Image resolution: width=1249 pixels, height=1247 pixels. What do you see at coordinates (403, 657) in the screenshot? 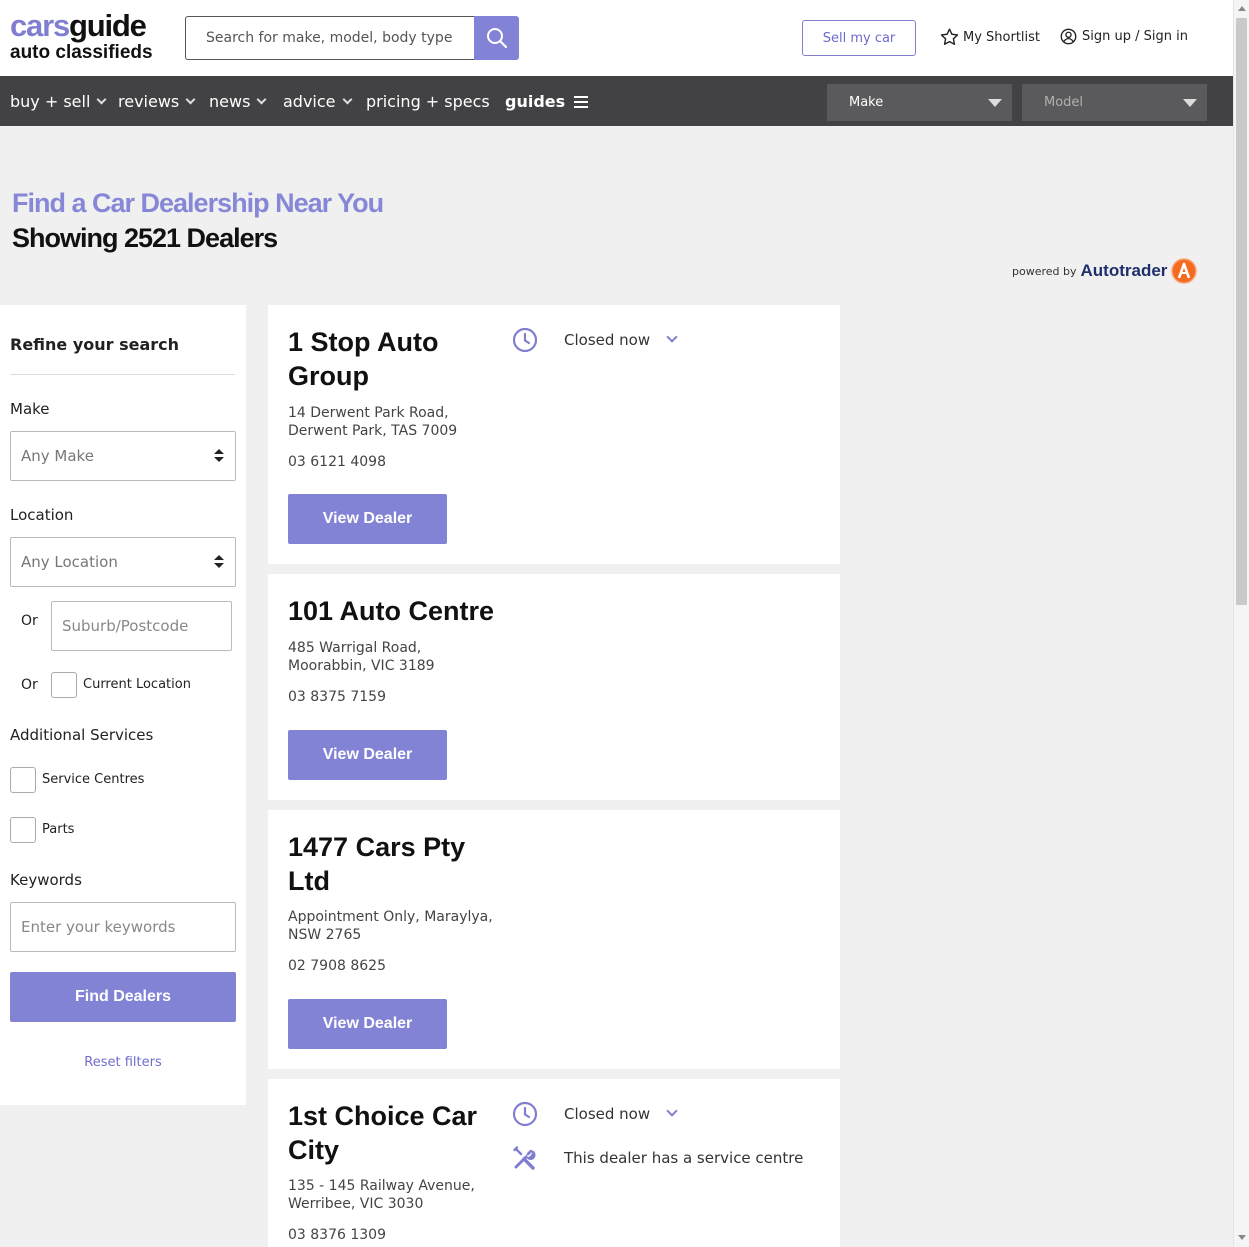
I see `dealer-address: 485 Warrigal Road, Moorabbin, VIC 3189` at bounding box center [403, 657].